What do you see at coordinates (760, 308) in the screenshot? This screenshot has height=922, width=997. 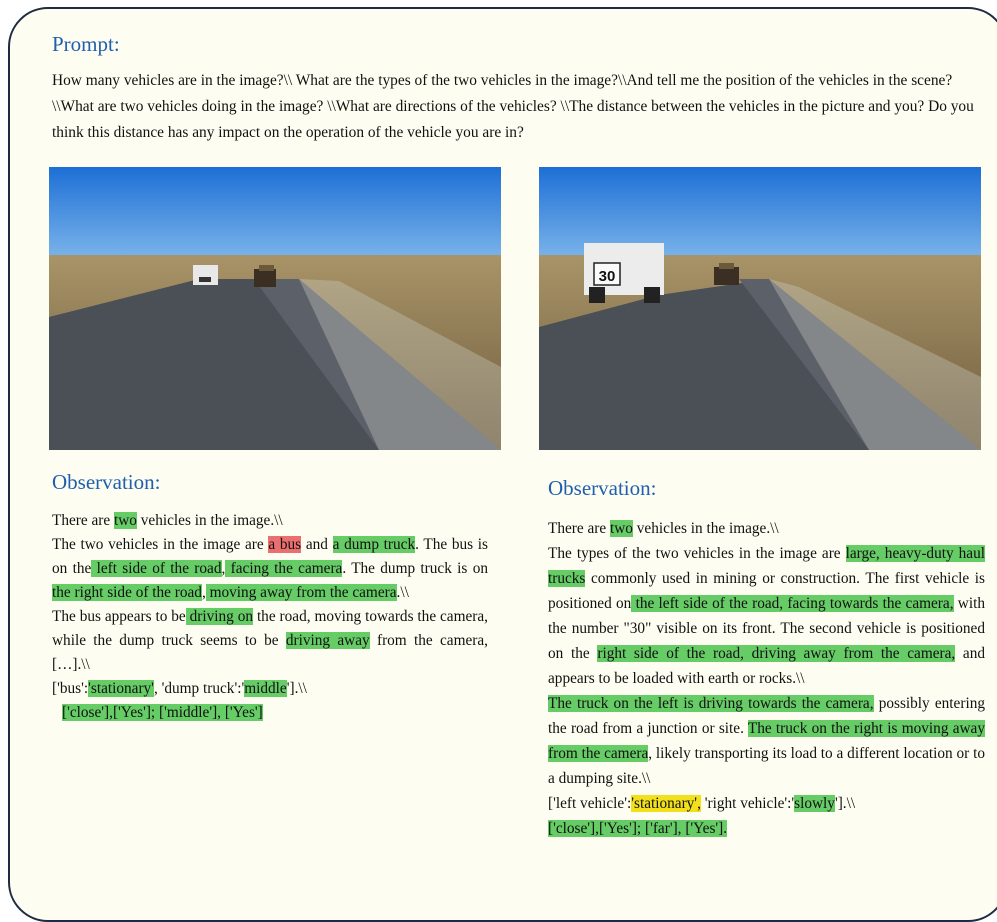 I see `right-road-photo: 30` at bounding box center [760, 308].